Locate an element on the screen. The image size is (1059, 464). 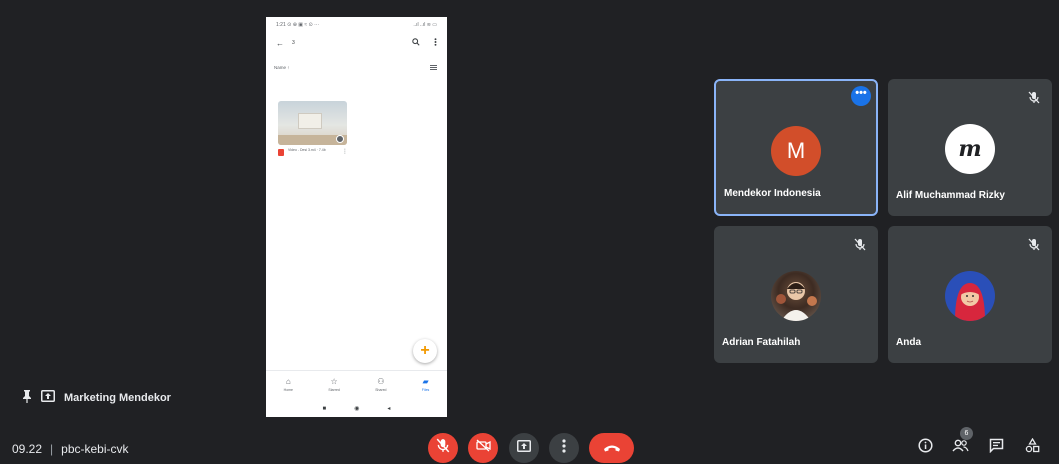
info-icon is located at coordinates (925, 448).